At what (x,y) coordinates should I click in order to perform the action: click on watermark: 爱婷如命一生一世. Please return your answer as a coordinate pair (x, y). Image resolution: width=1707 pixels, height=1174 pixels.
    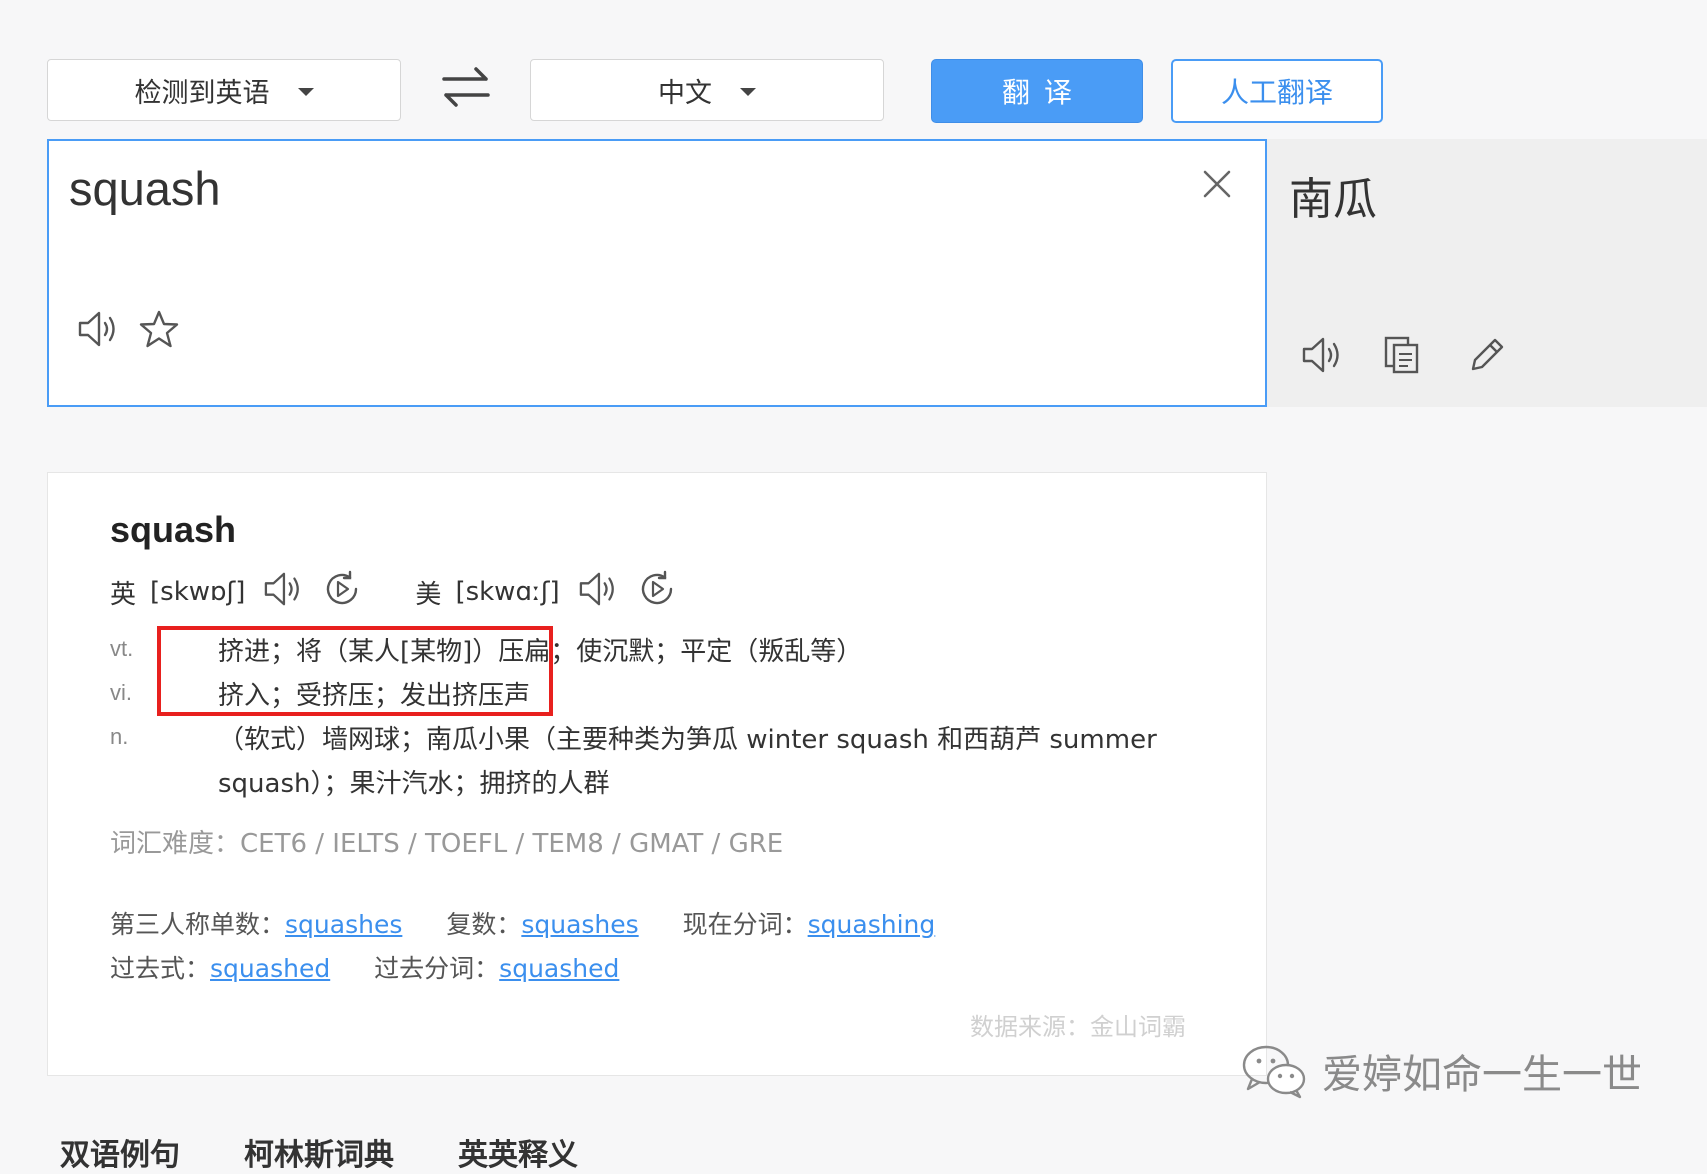
    Looking at the image, I should click on (1441, 1071).